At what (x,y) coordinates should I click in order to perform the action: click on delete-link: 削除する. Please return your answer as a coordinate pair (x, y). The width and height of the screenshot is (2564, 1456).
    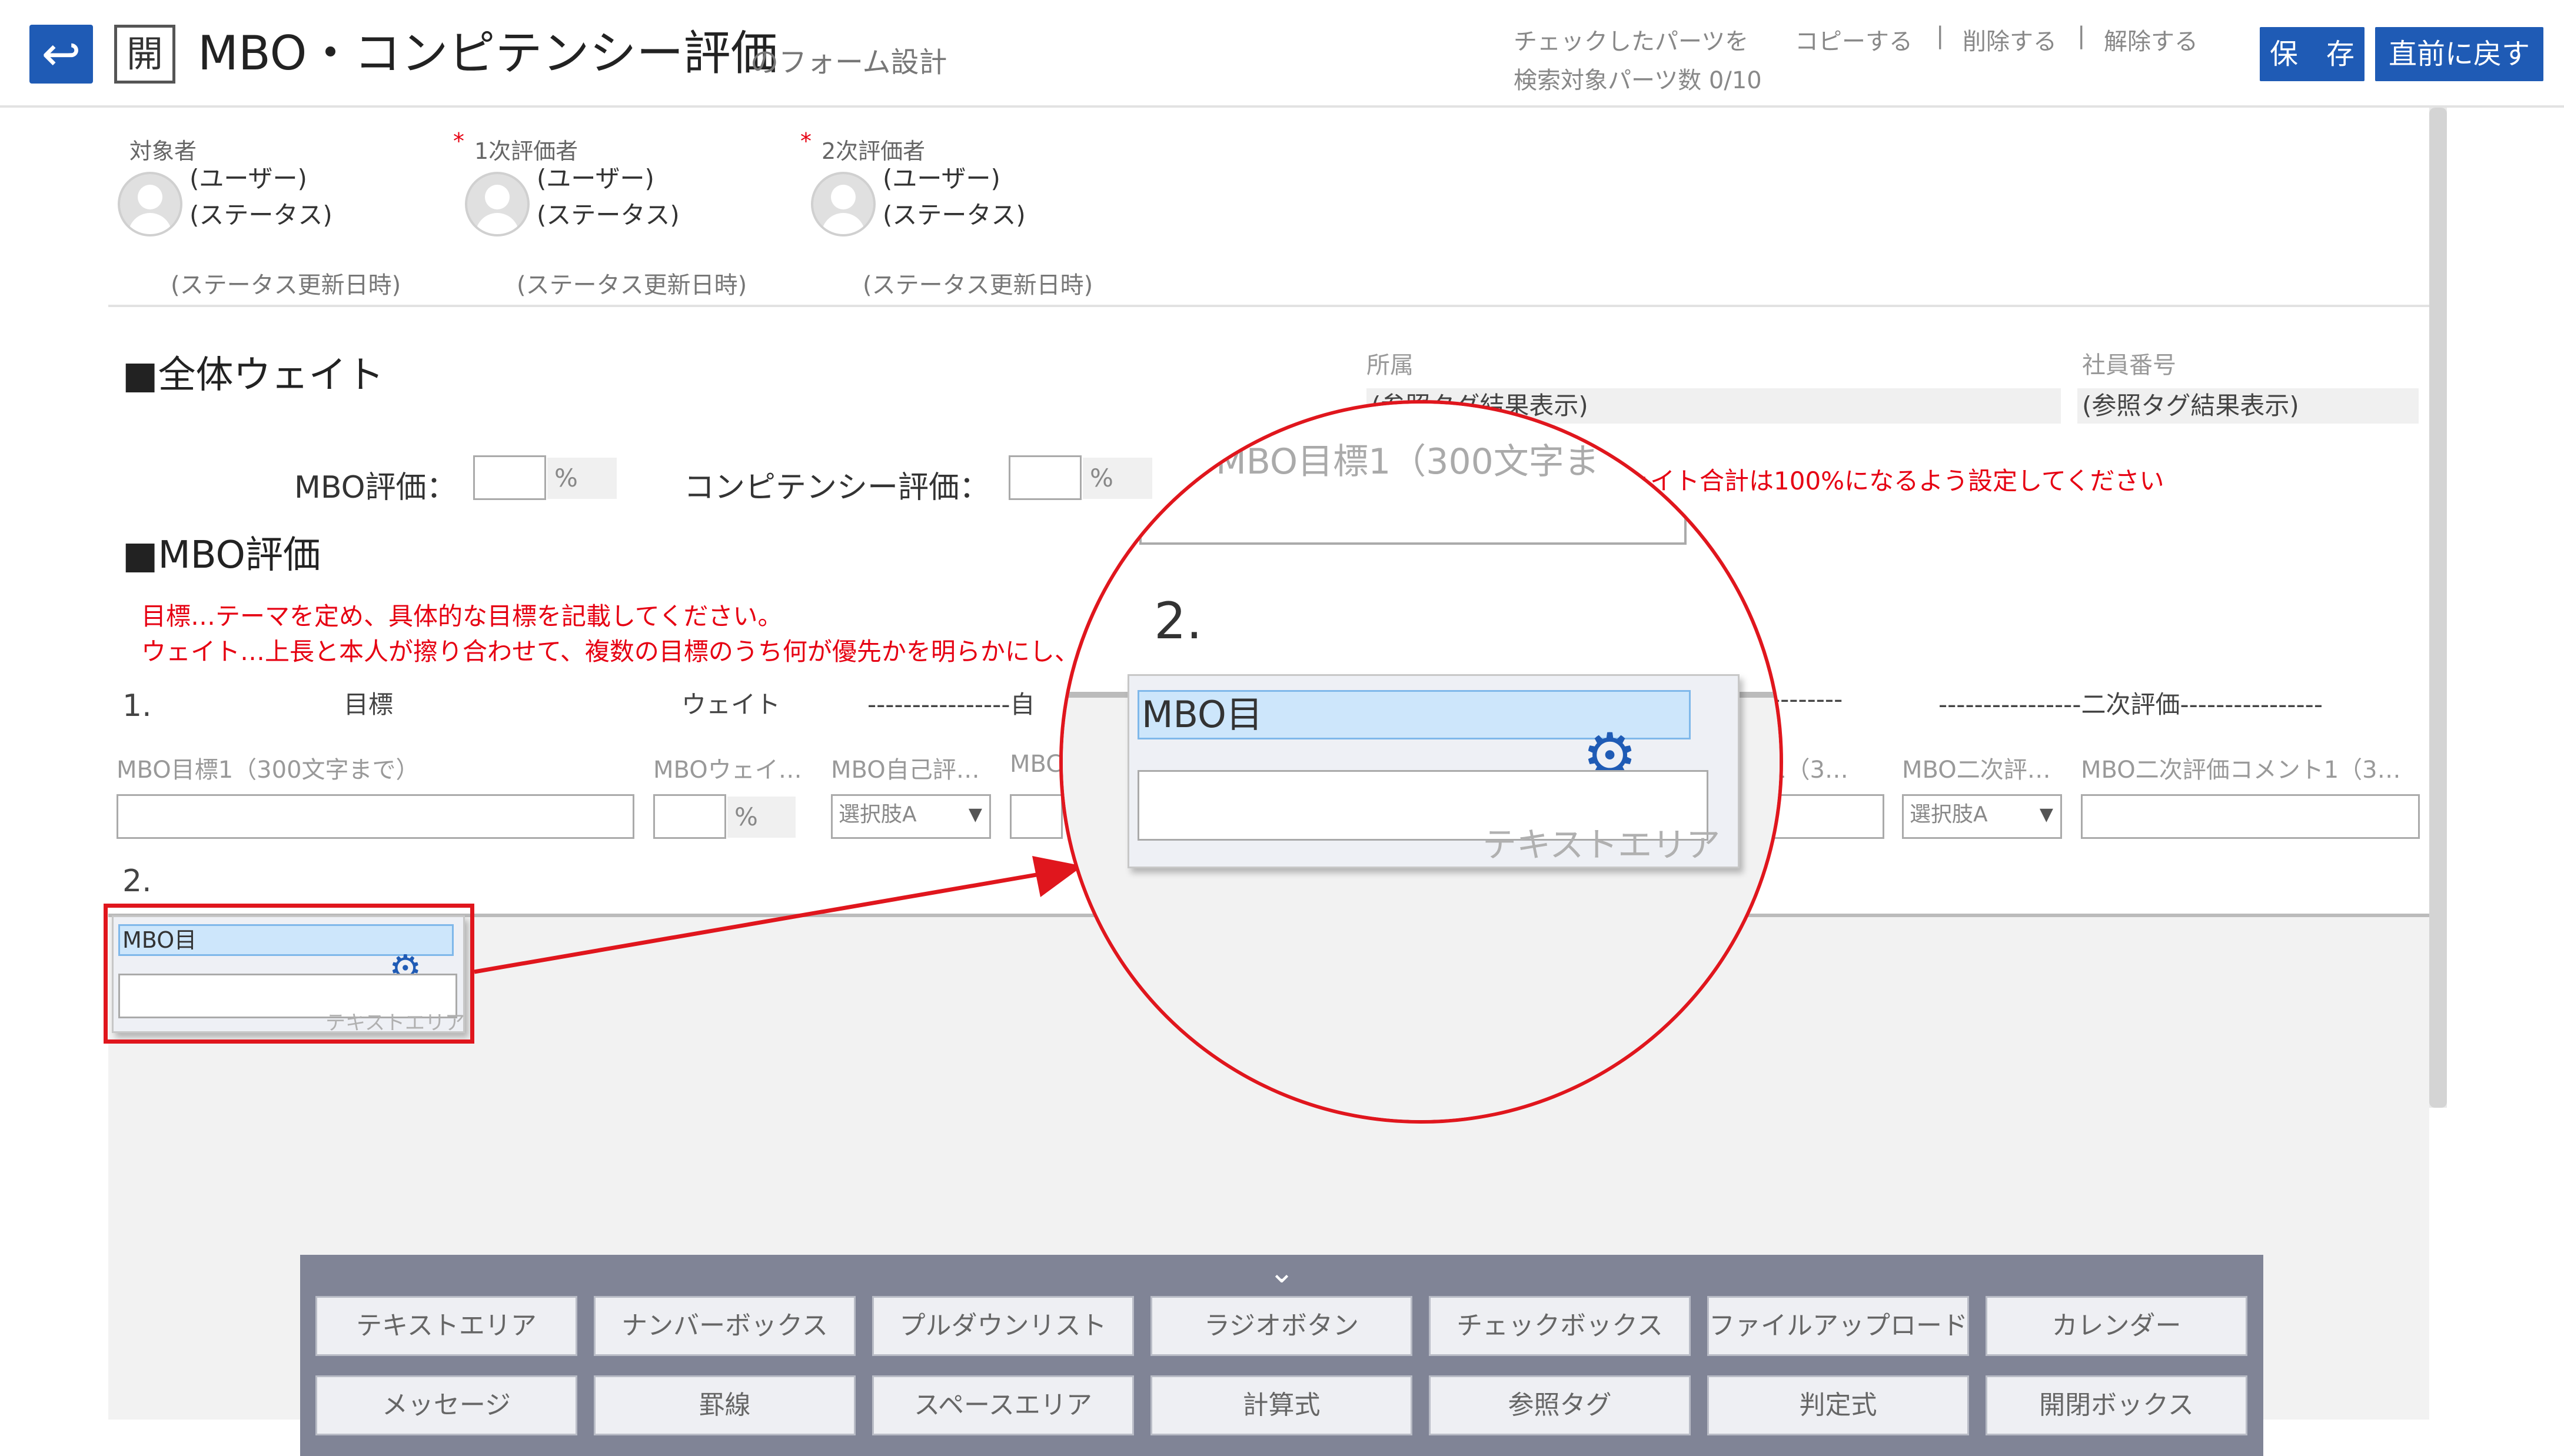
    Looking at the image, I should click on (2010, 39).